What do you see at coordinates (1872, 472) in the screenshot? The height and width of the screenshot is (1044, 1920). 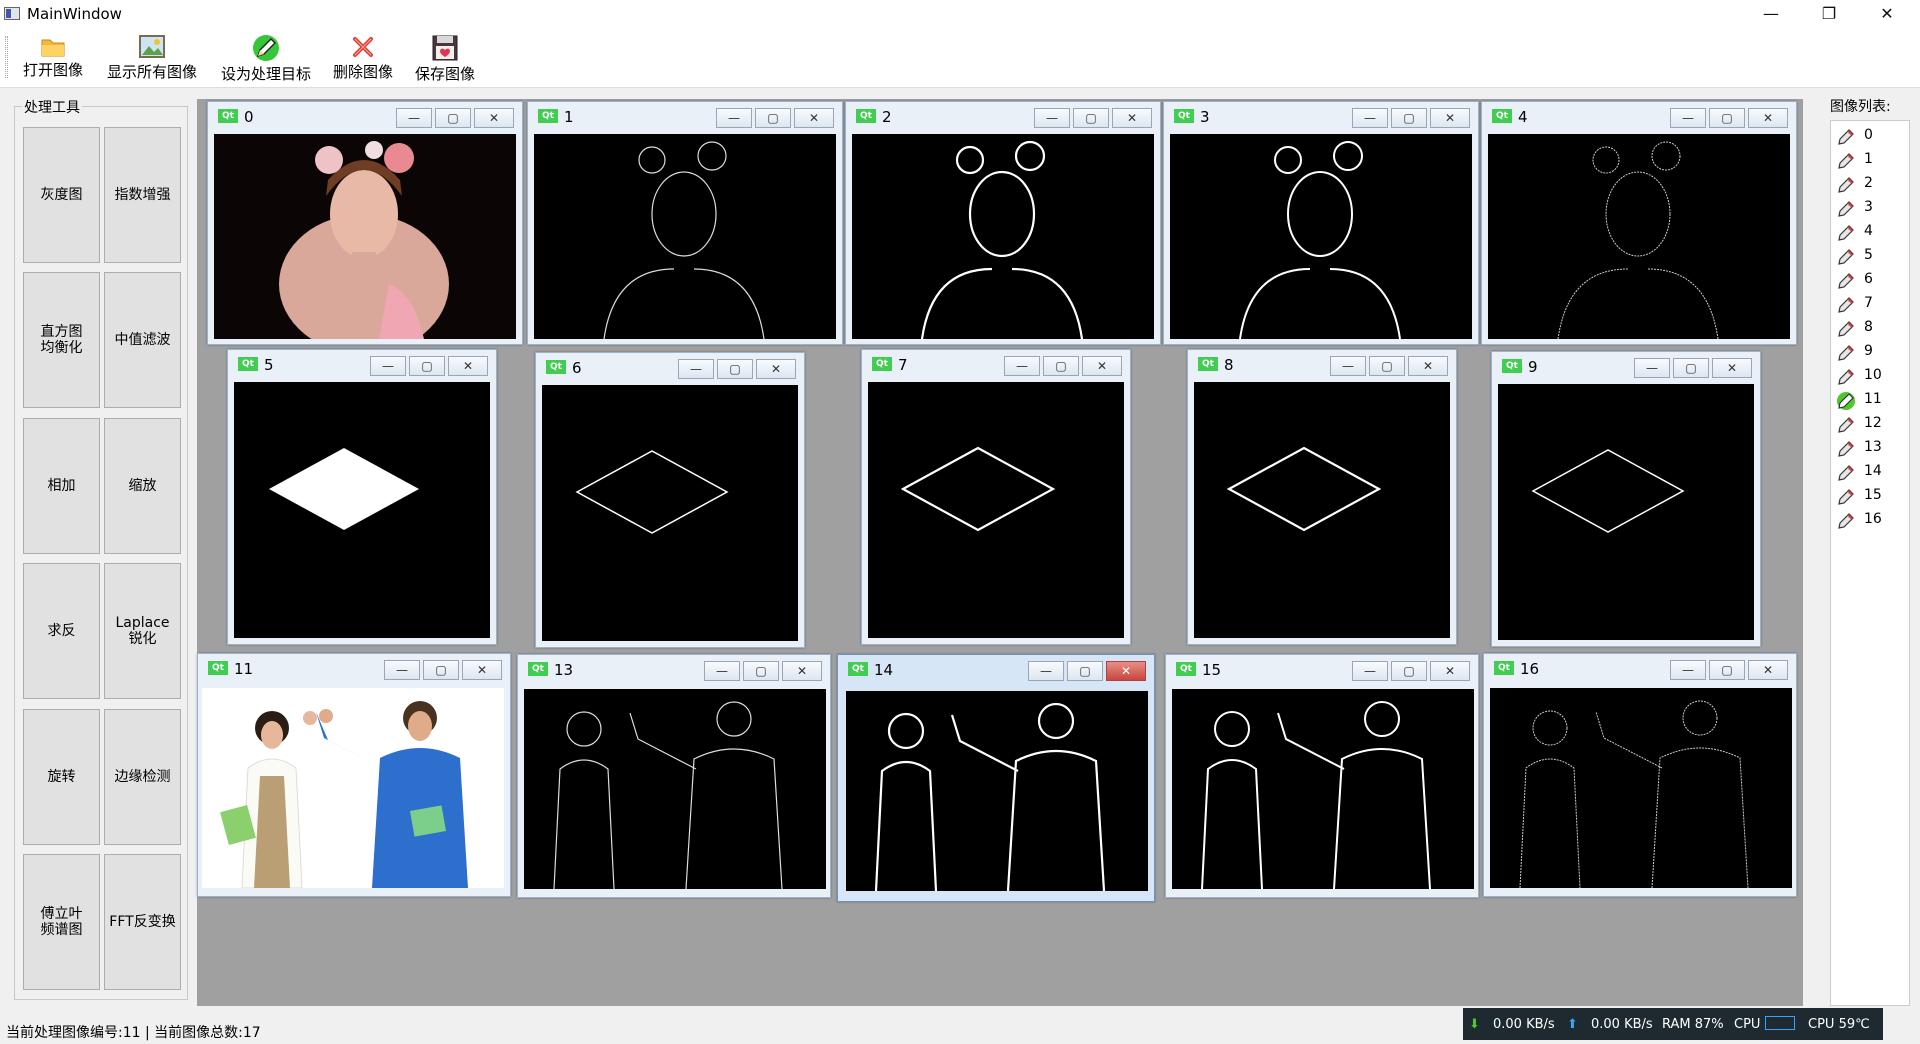 I see `image-list-item: 14` at bounding box center [1872, 472].